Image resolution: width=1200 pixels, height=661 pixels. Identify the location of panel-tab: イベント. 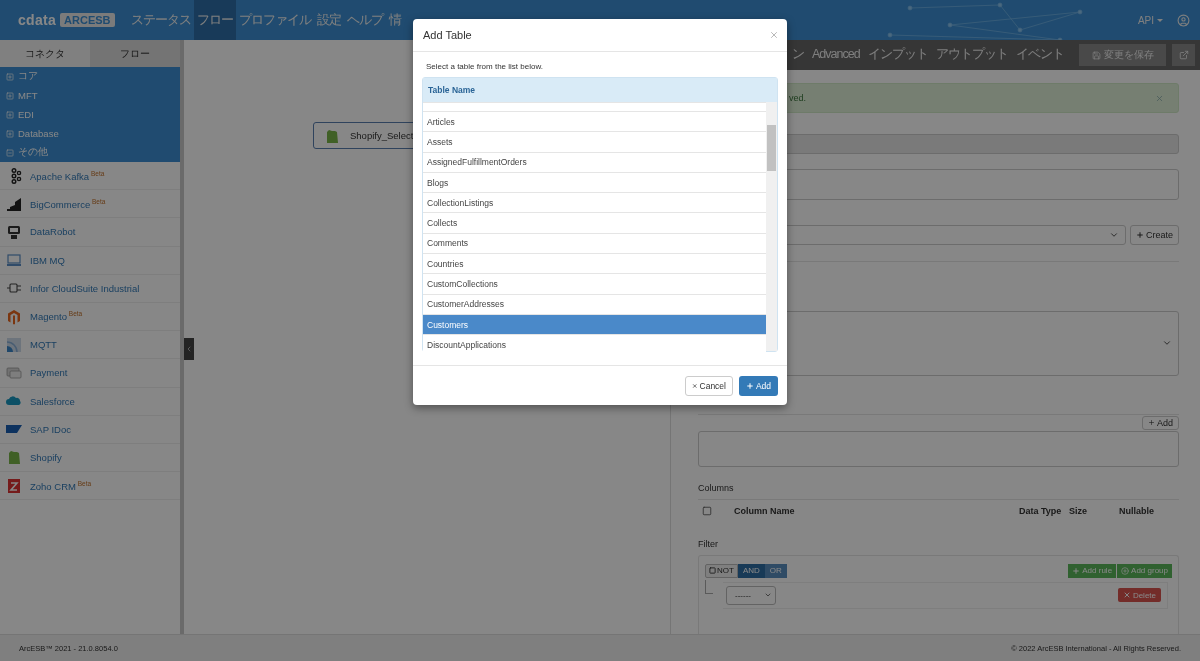
(1039, 55).